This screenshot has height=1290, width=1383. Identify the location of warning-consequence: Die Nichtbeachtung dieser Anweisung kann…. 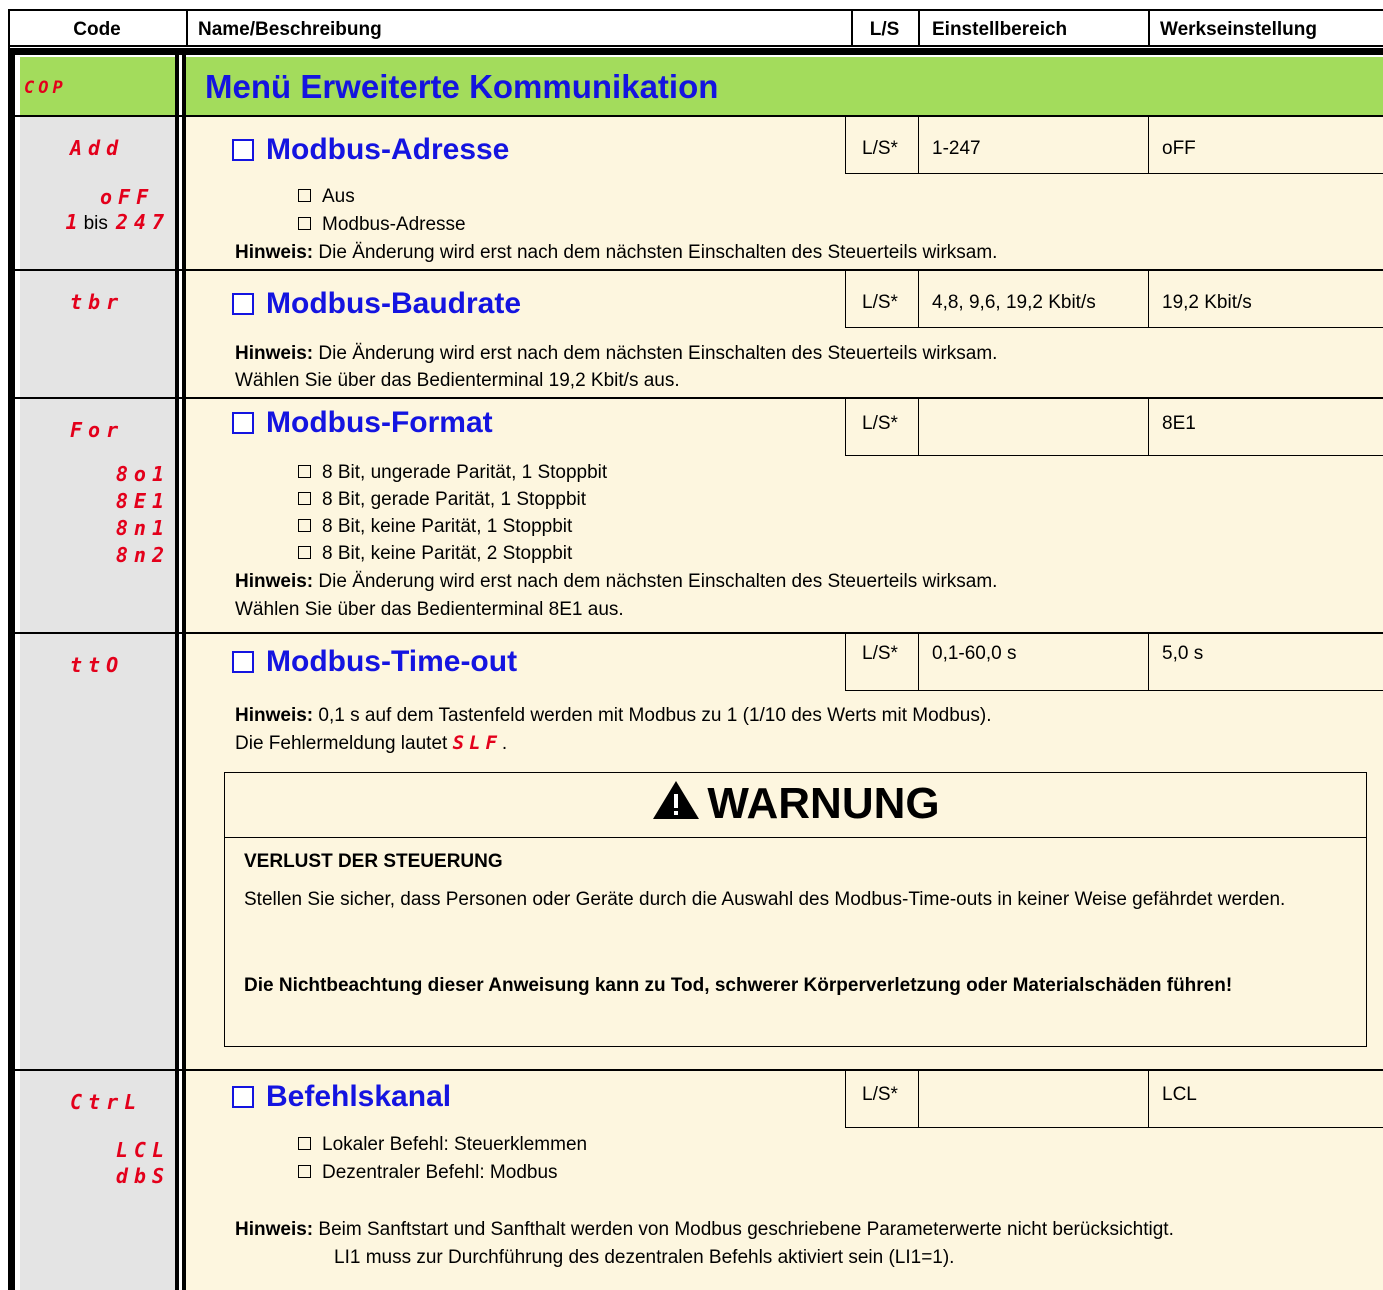
(738, 985).